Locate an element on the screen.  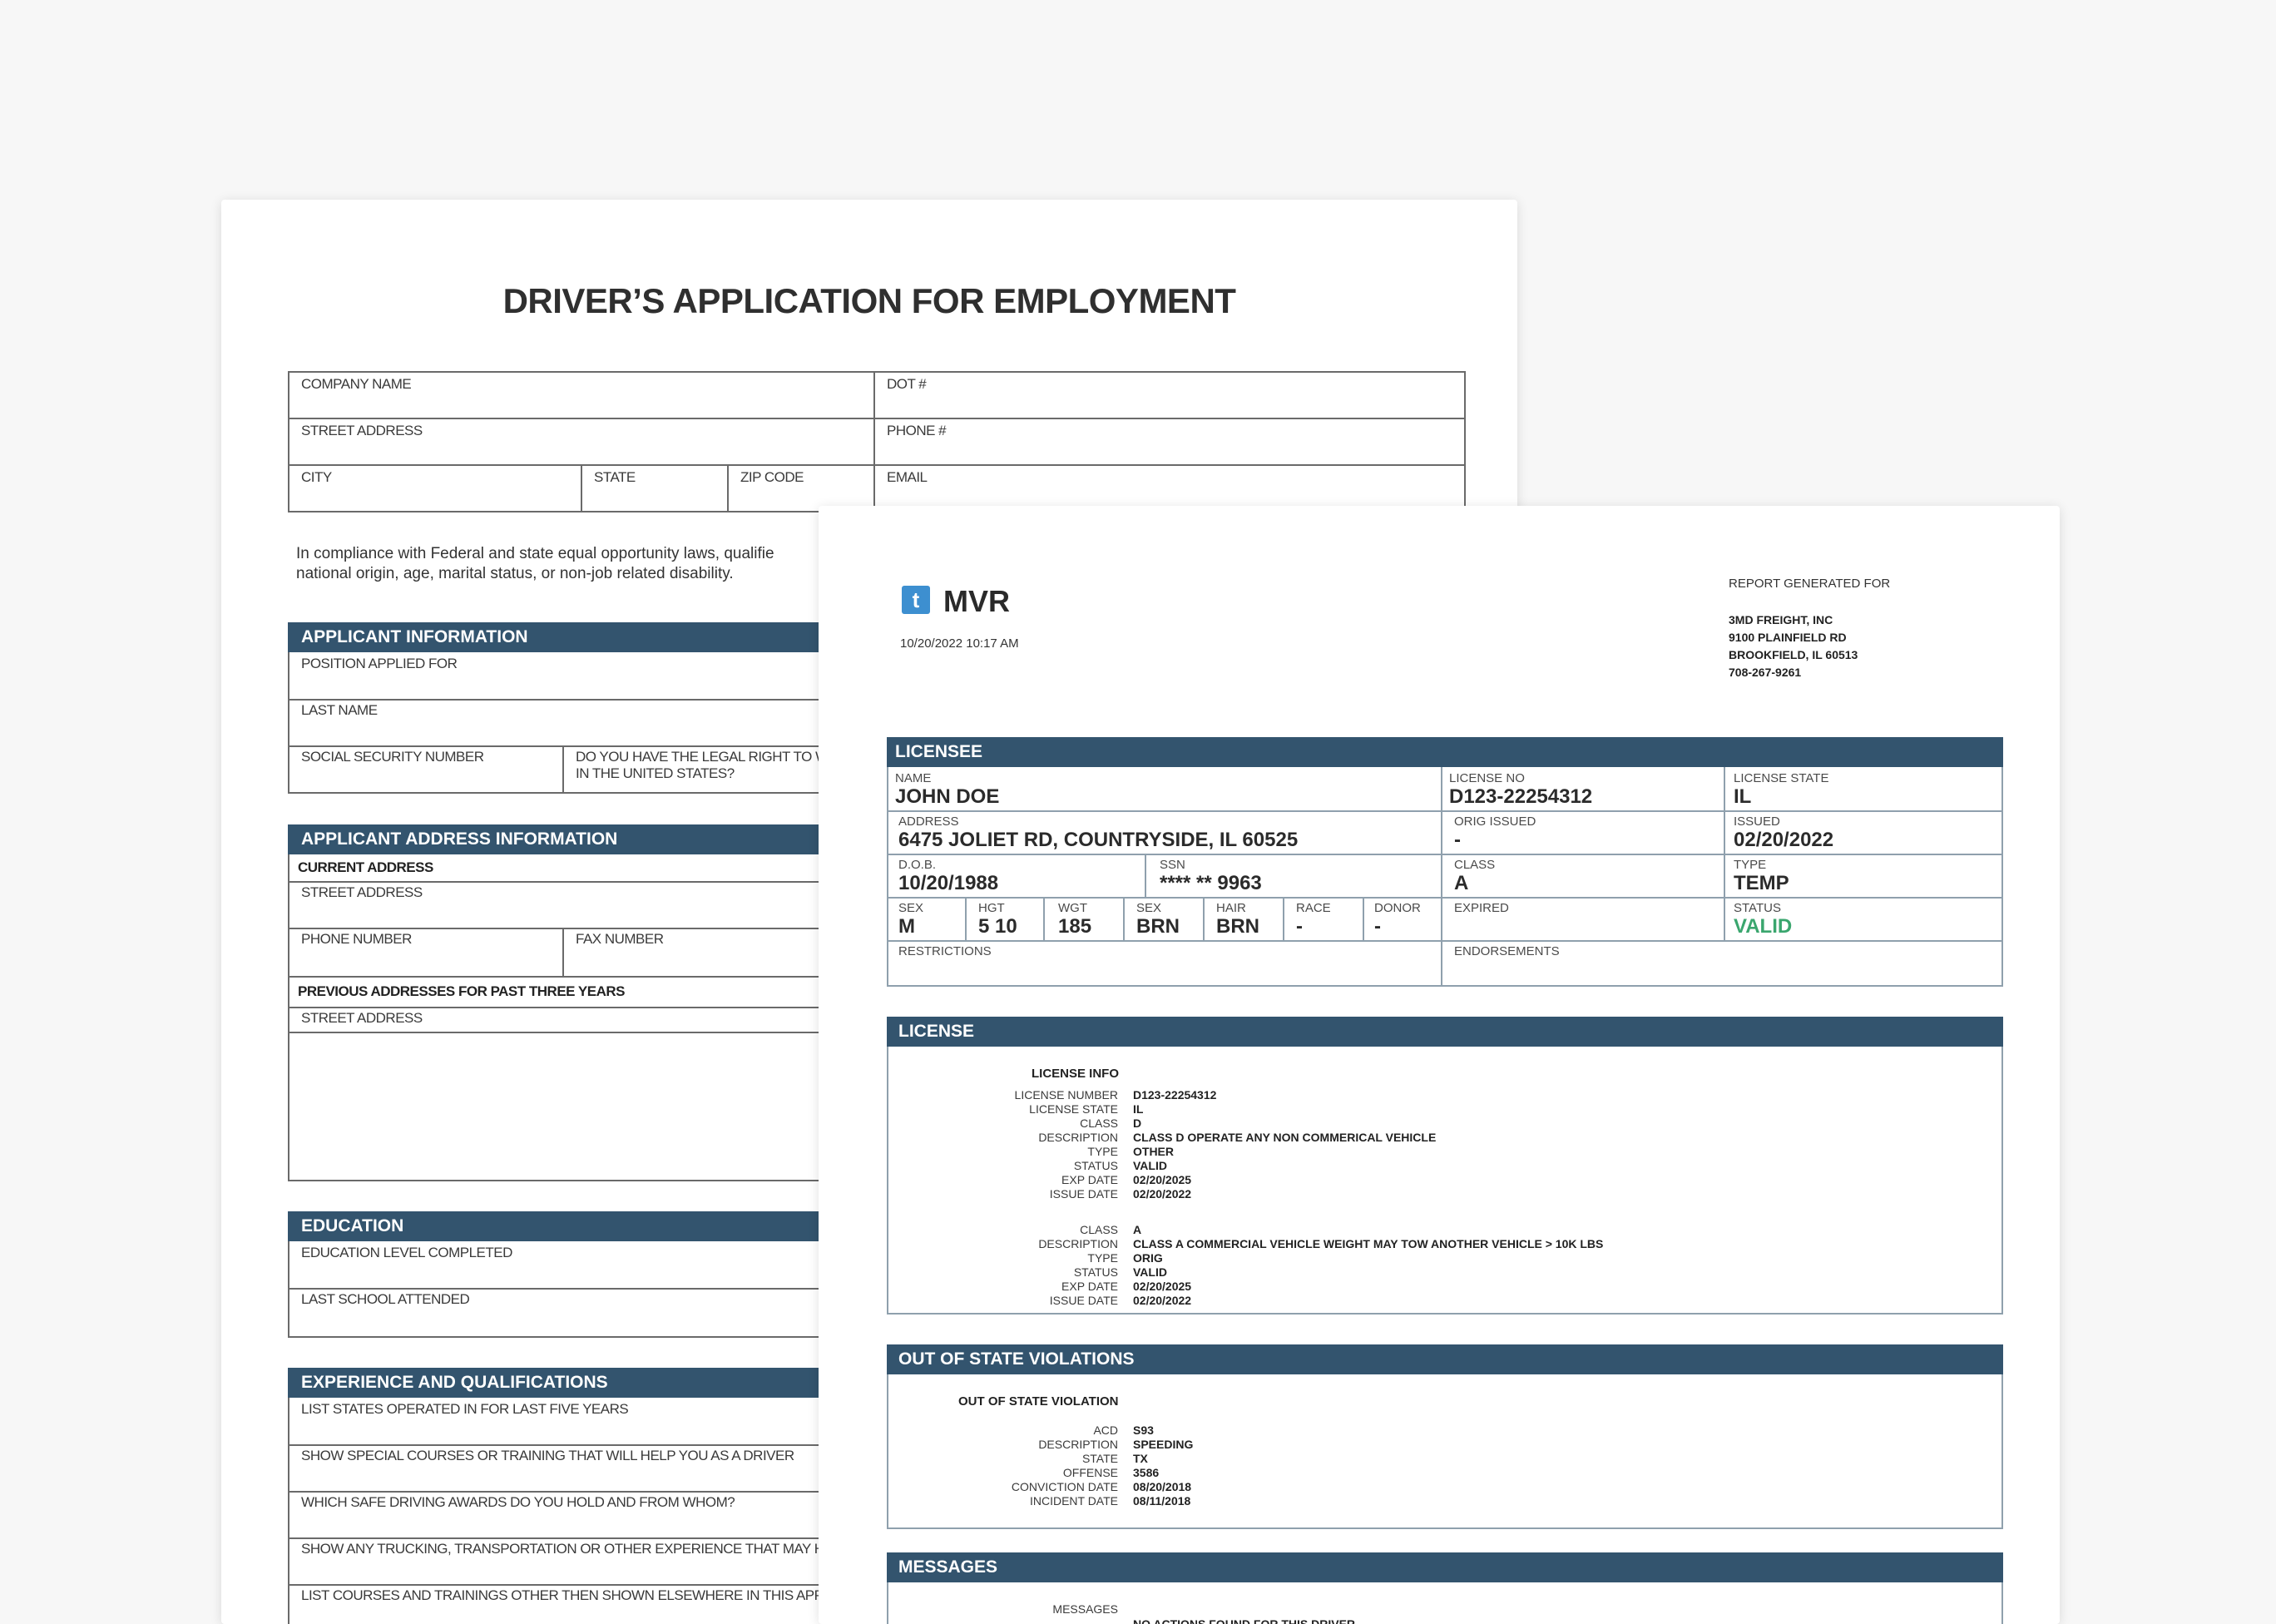
company-line: 9100 PLAINFIELD RD is located at coordinates (1788, 638).